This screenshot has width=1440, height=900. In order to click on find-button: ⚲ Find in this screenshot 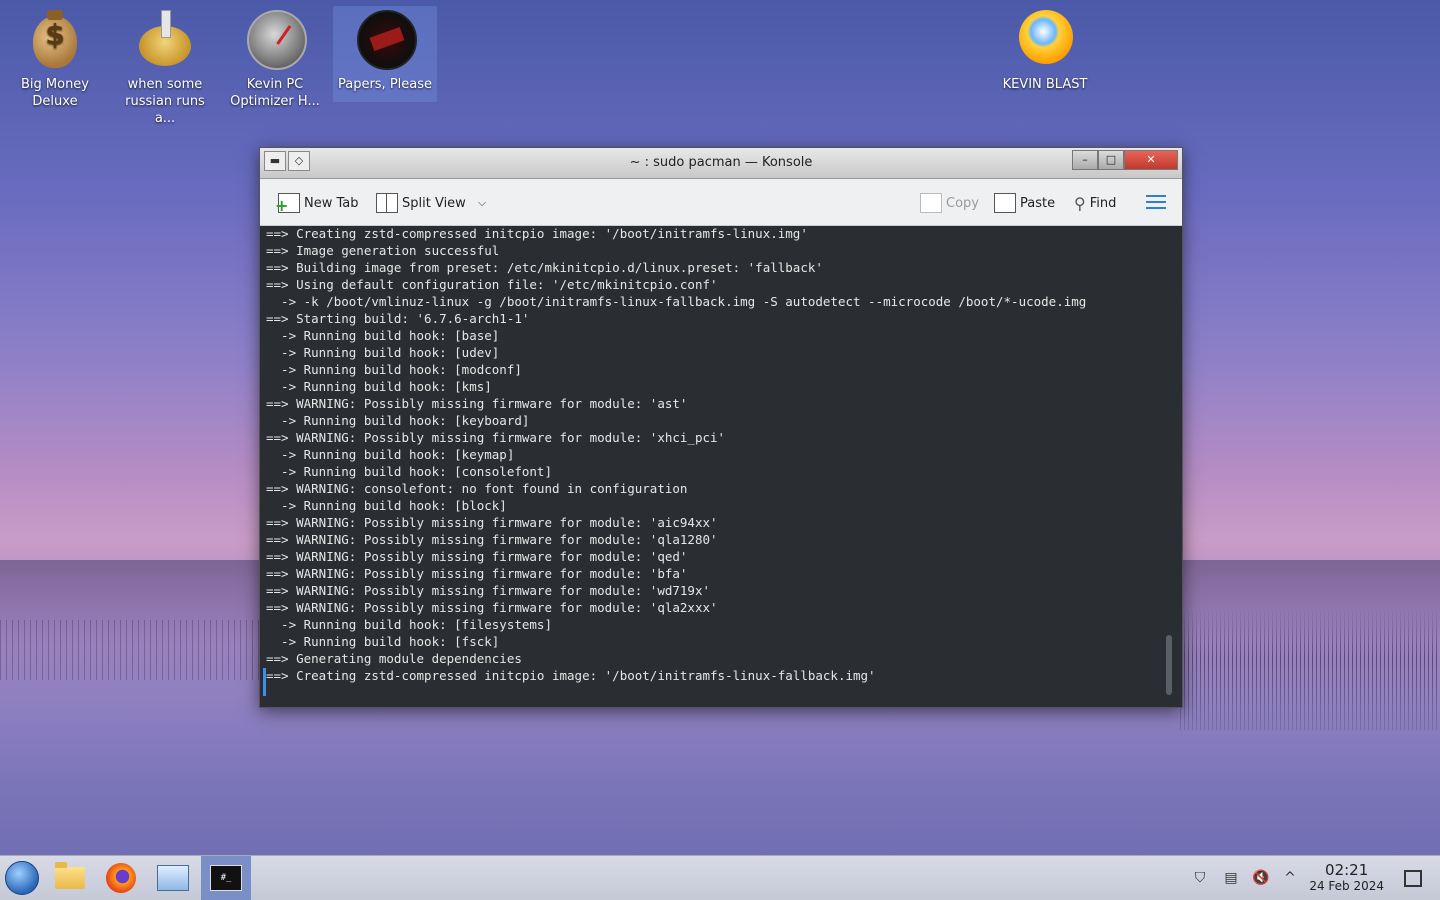, I will do `click(1095, 203)`.